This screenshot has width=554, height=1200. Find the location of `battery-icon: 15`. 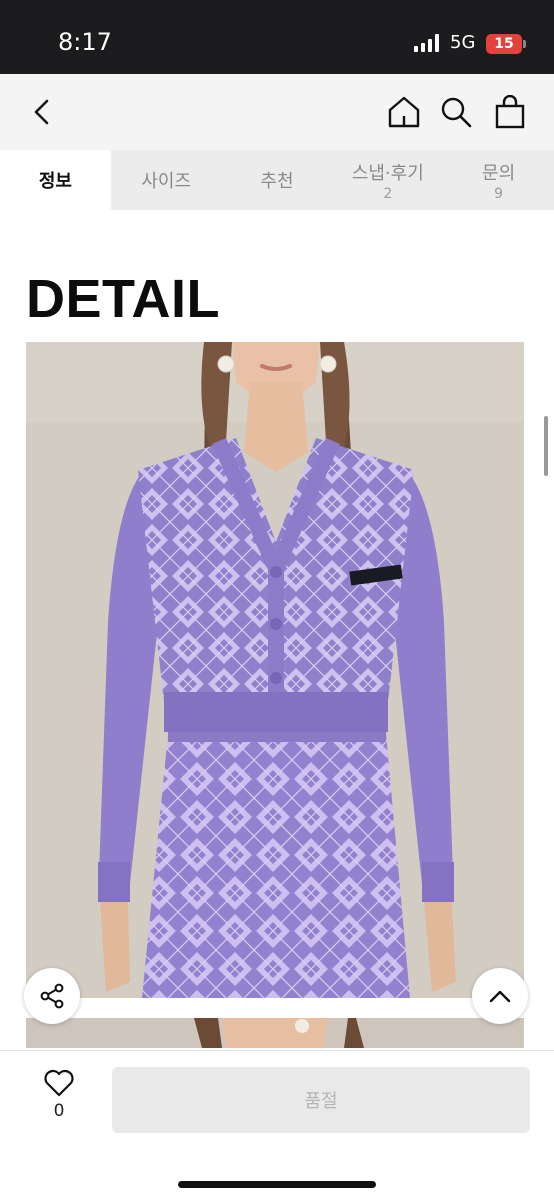

battery-icon: 15 is located at coordinates (504, 44).